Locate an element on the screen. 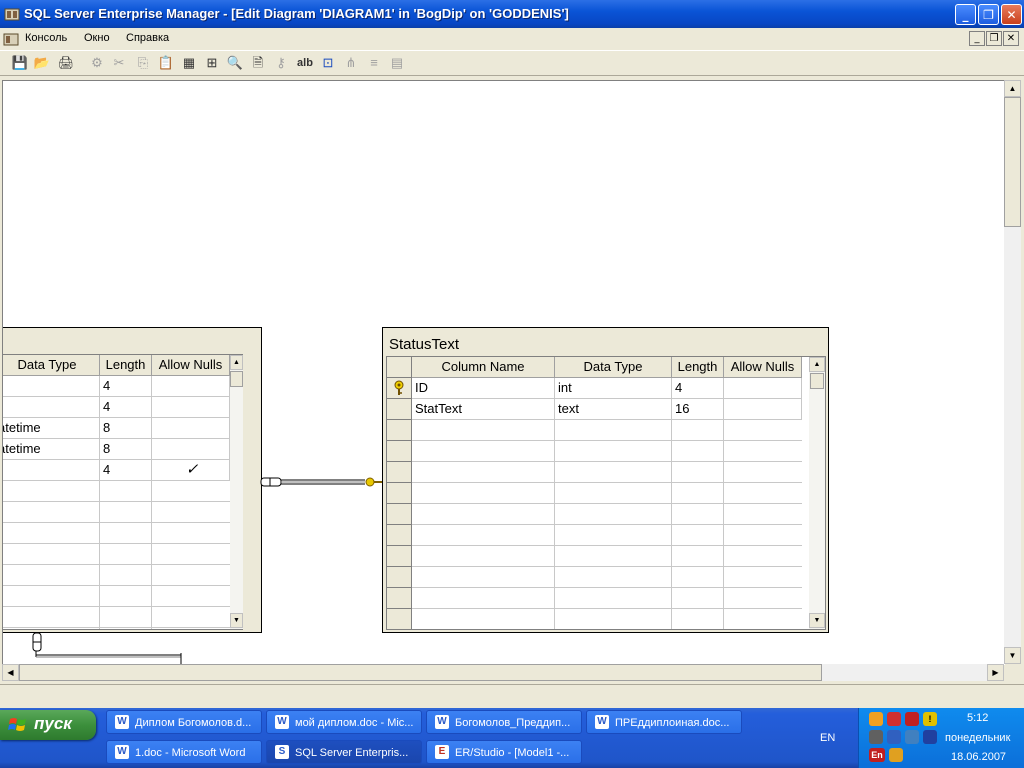  zoom-icon: 🔍 is located at coordinates (235, 63).